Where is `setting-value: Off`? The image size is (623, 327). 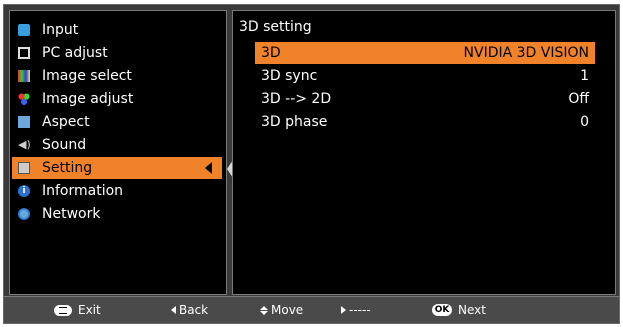 setting-value: Off is located at coordinates (578, 99).